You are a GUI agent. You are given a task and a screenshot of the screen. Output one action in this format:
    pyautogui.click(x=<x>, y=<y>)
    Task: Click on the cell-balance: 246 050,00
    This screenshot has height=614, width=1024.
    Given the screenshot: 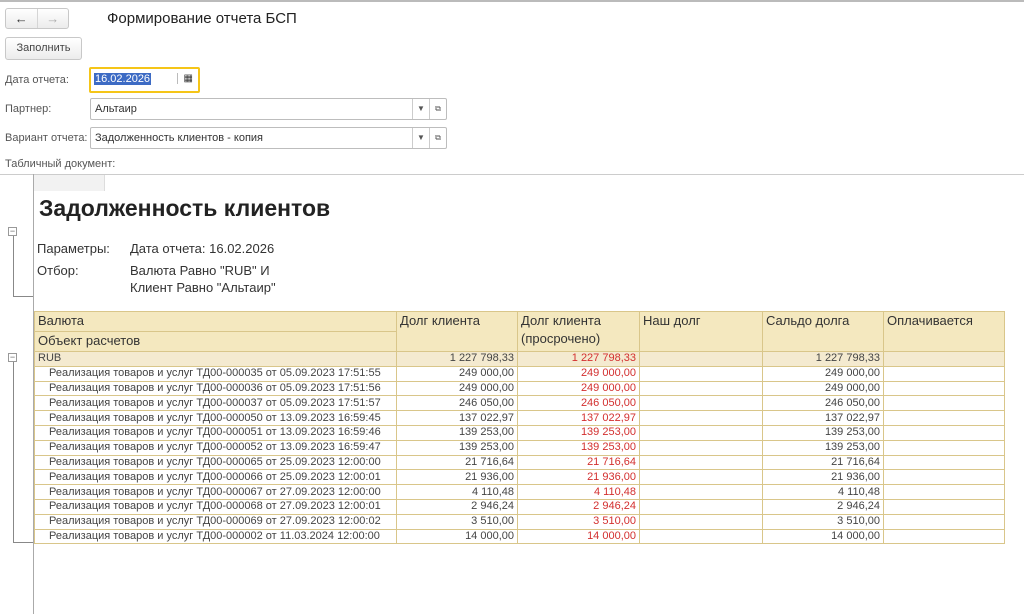 What is the action you would take?
    pyautogui.click(x=823, y=403)
    